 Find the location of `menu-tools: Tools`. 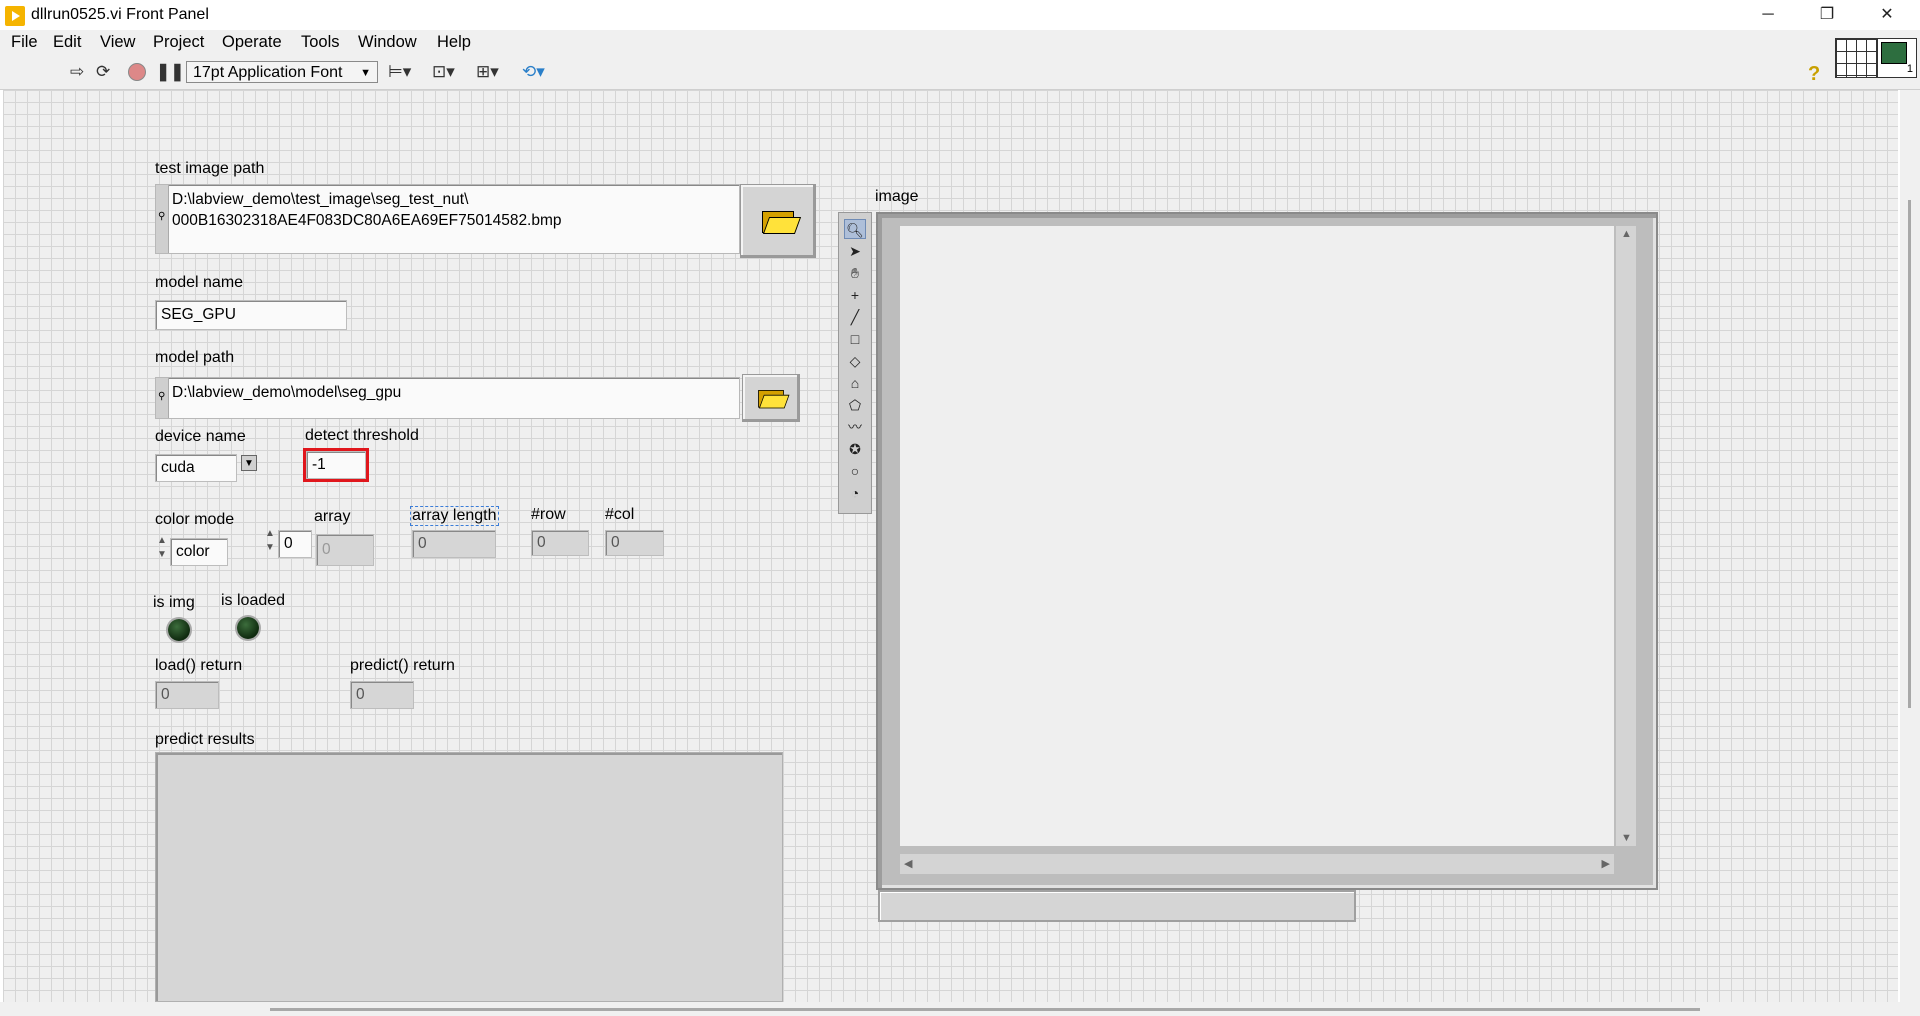

menu-tools: Tools is located at coordinates (320, 42).